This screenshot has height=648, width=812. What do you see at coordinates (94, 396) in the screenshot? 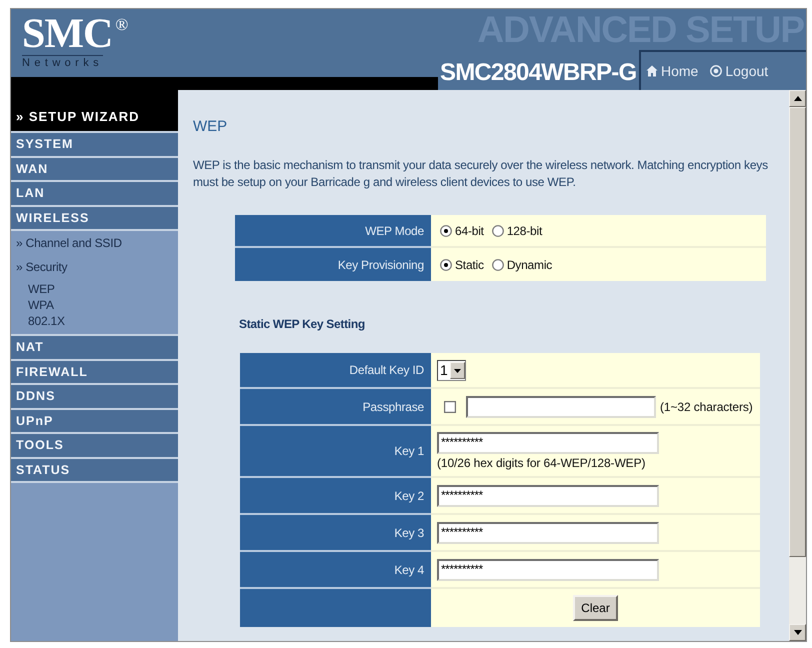
I see `sidebar-item: DDNS` at bounding box center [94, 396].